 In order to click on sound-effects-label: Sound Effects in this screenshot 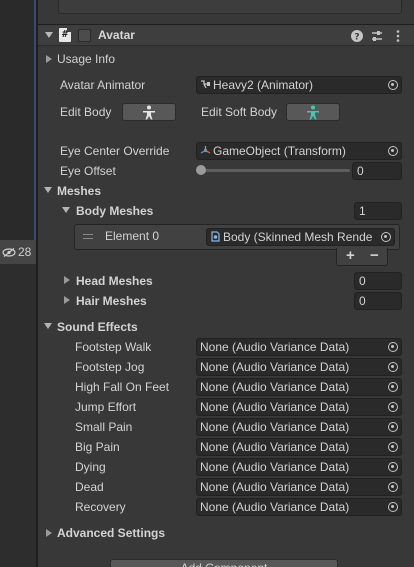, I will do `click(97, 327)`.